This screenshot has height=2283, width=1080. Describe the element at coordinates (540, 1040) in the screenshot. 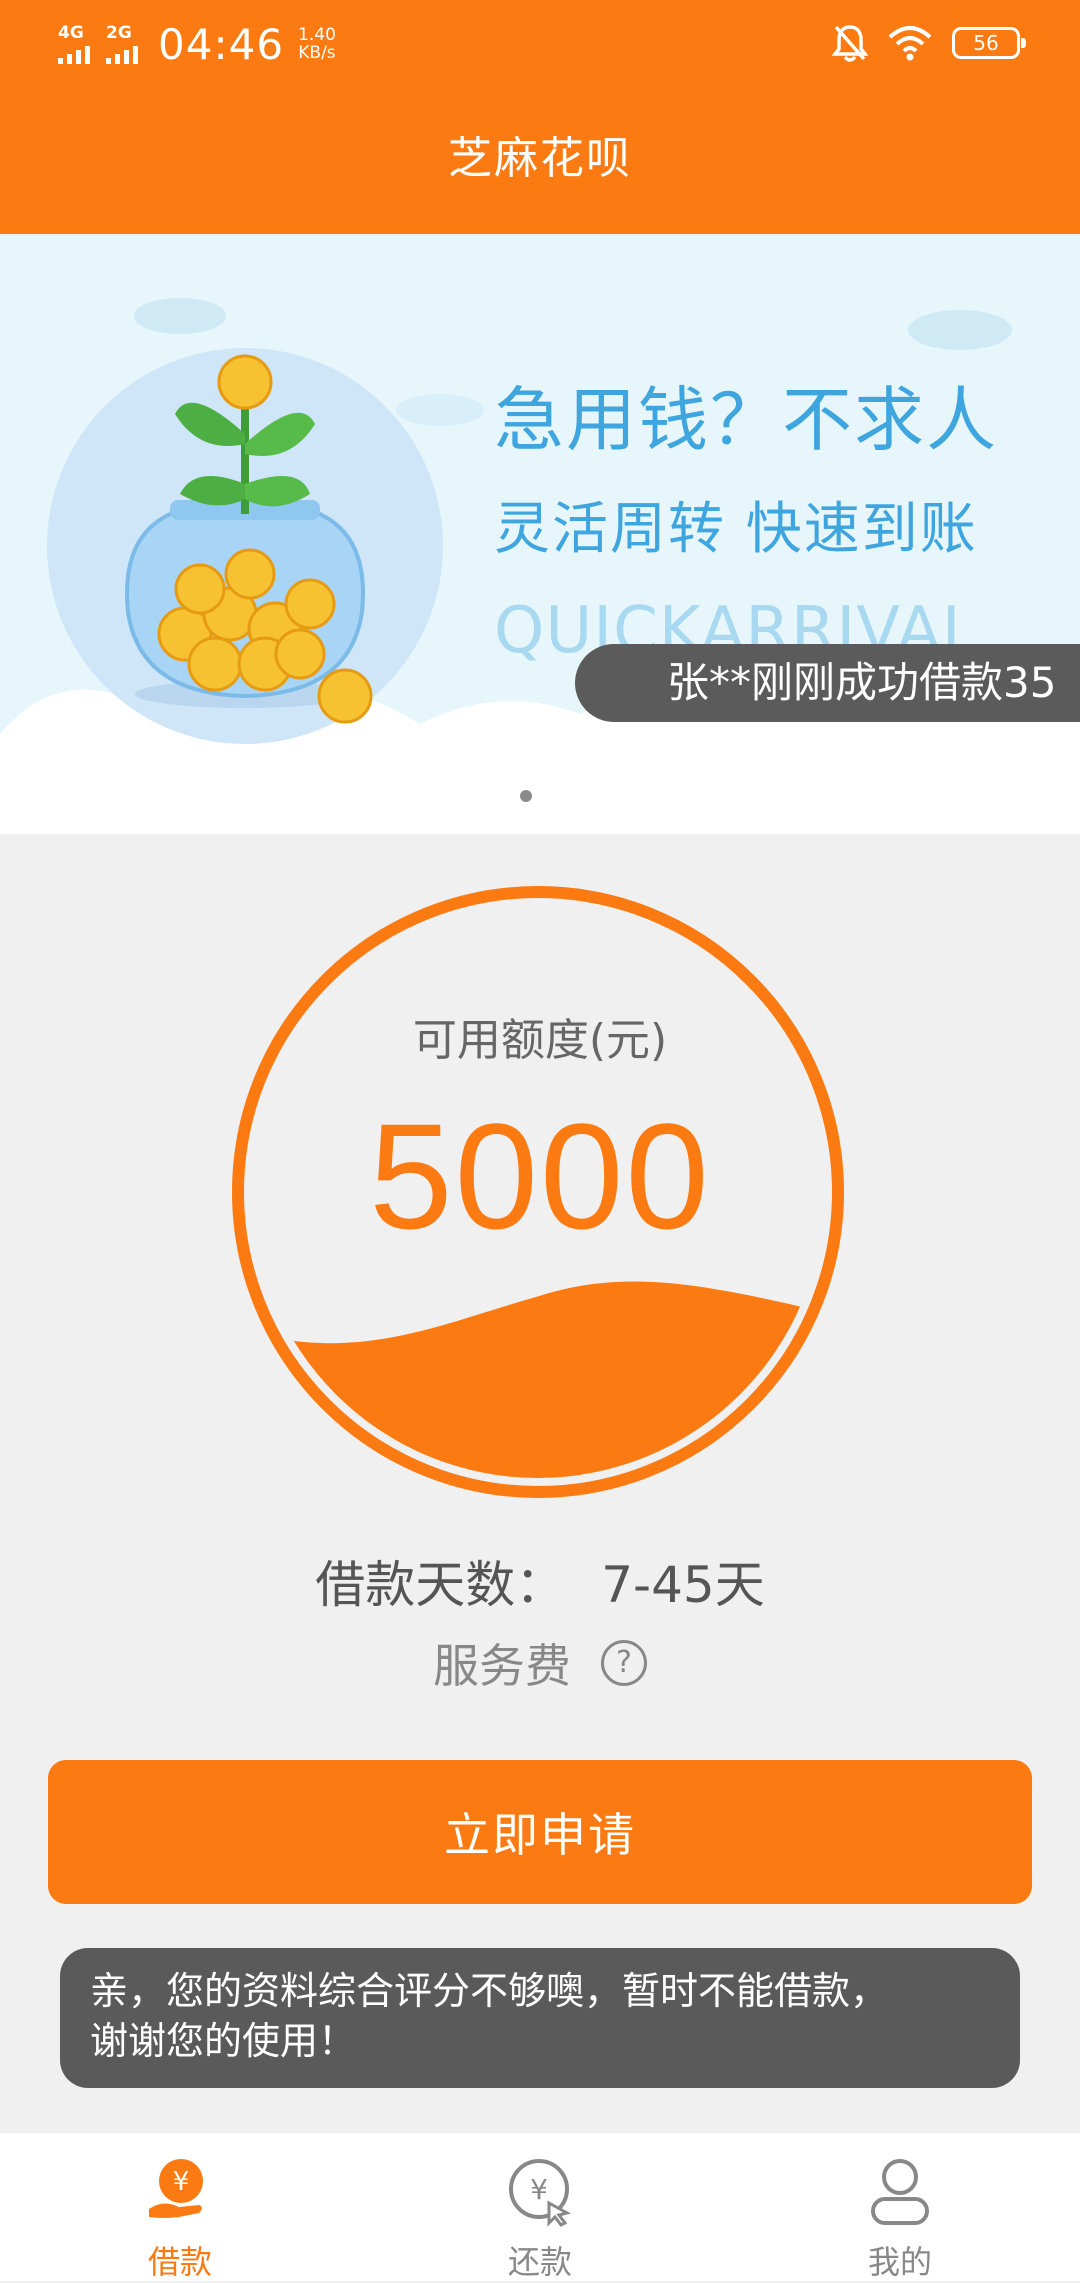

I see `credit-label: 可用额度(元)` at that location.